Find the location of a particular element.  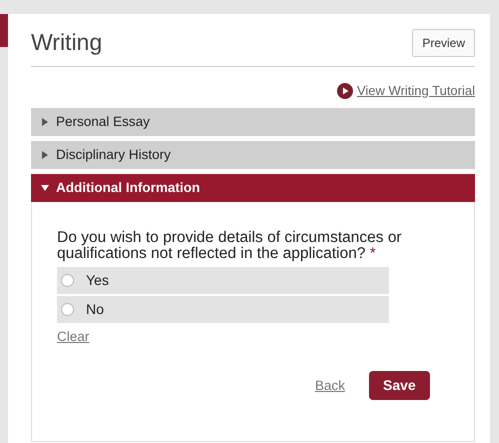

tutorial-link: View Writing Tutorial is located at coordinates (415, 90).